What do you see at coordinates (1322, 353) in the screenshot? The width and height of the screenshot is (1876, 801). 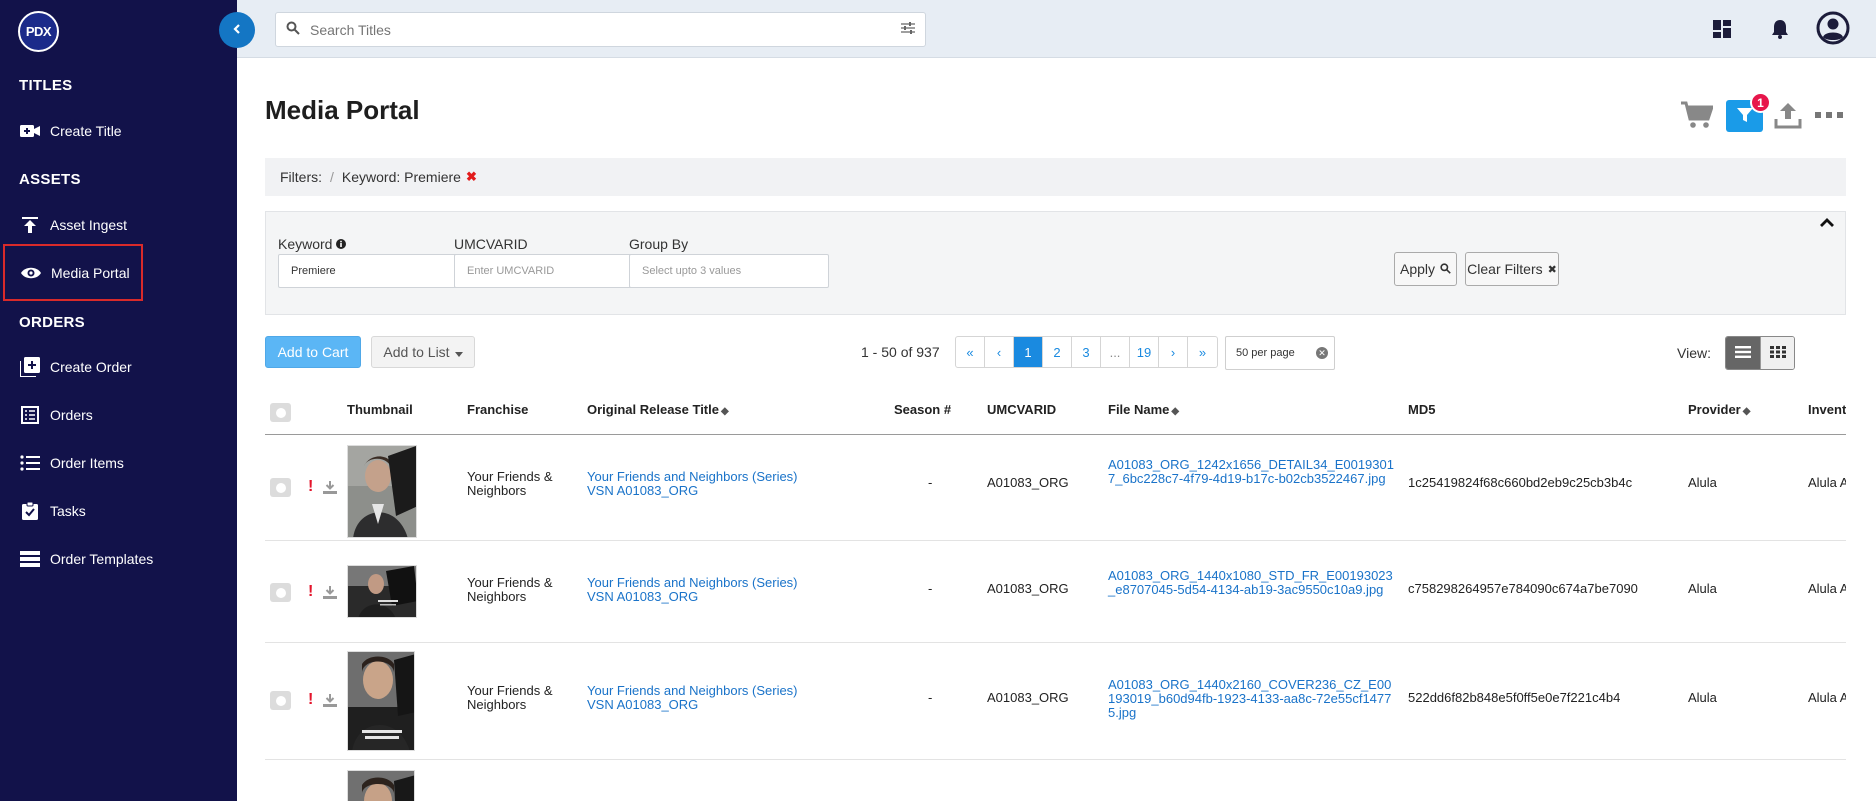 I see `clear-icon: ✕` at bounding box center [1322, 353].